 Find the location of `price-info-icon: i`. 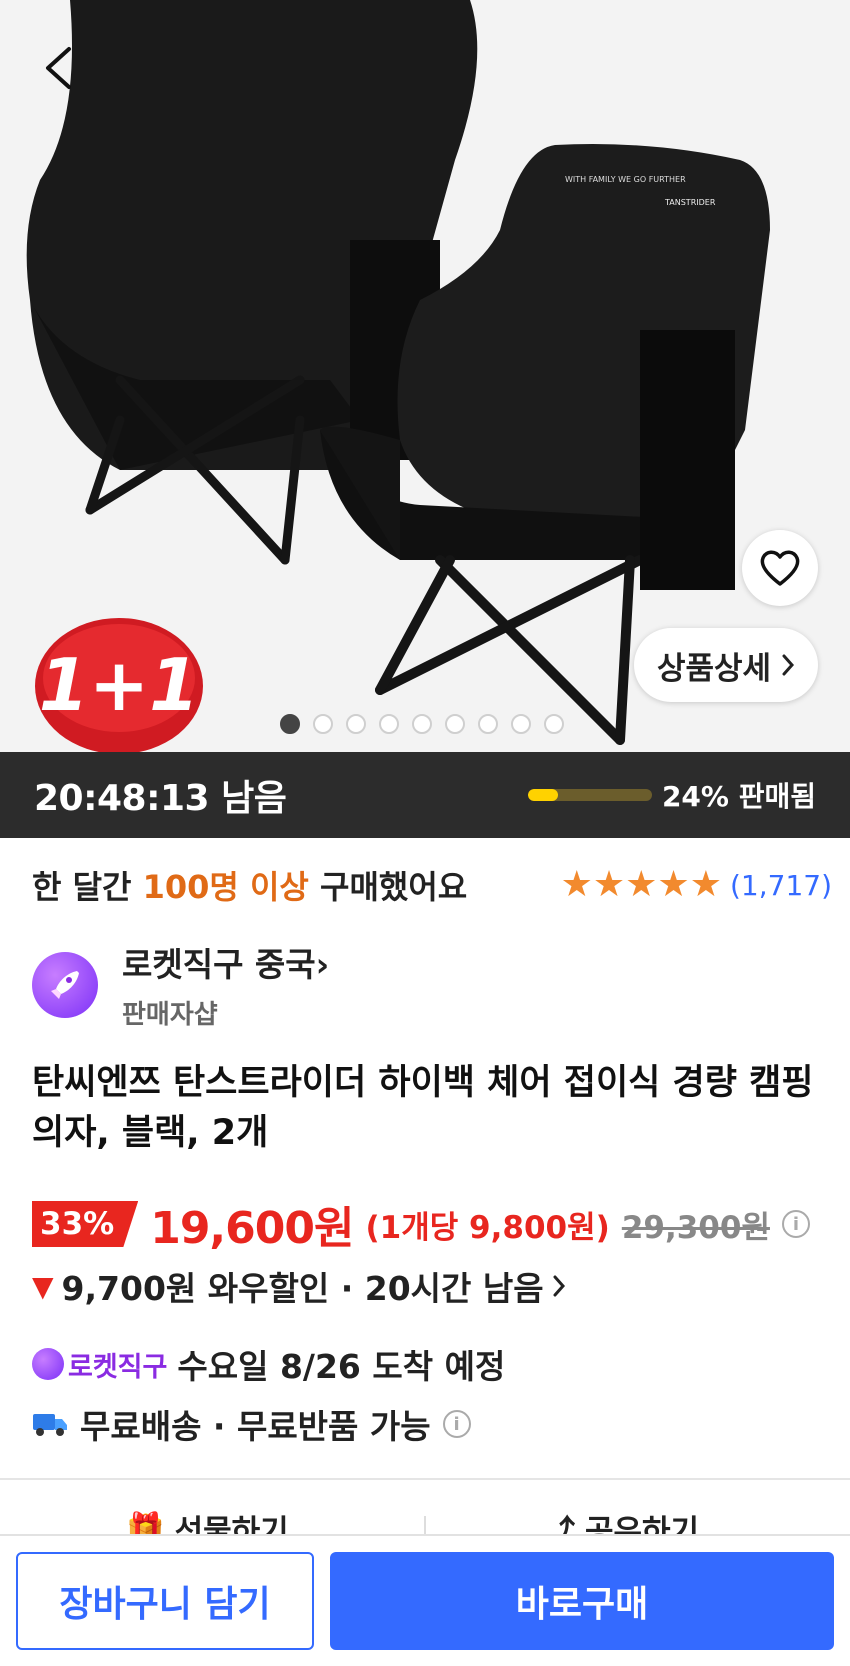

price-info-icon: i is located at coordinates (795, 1224).